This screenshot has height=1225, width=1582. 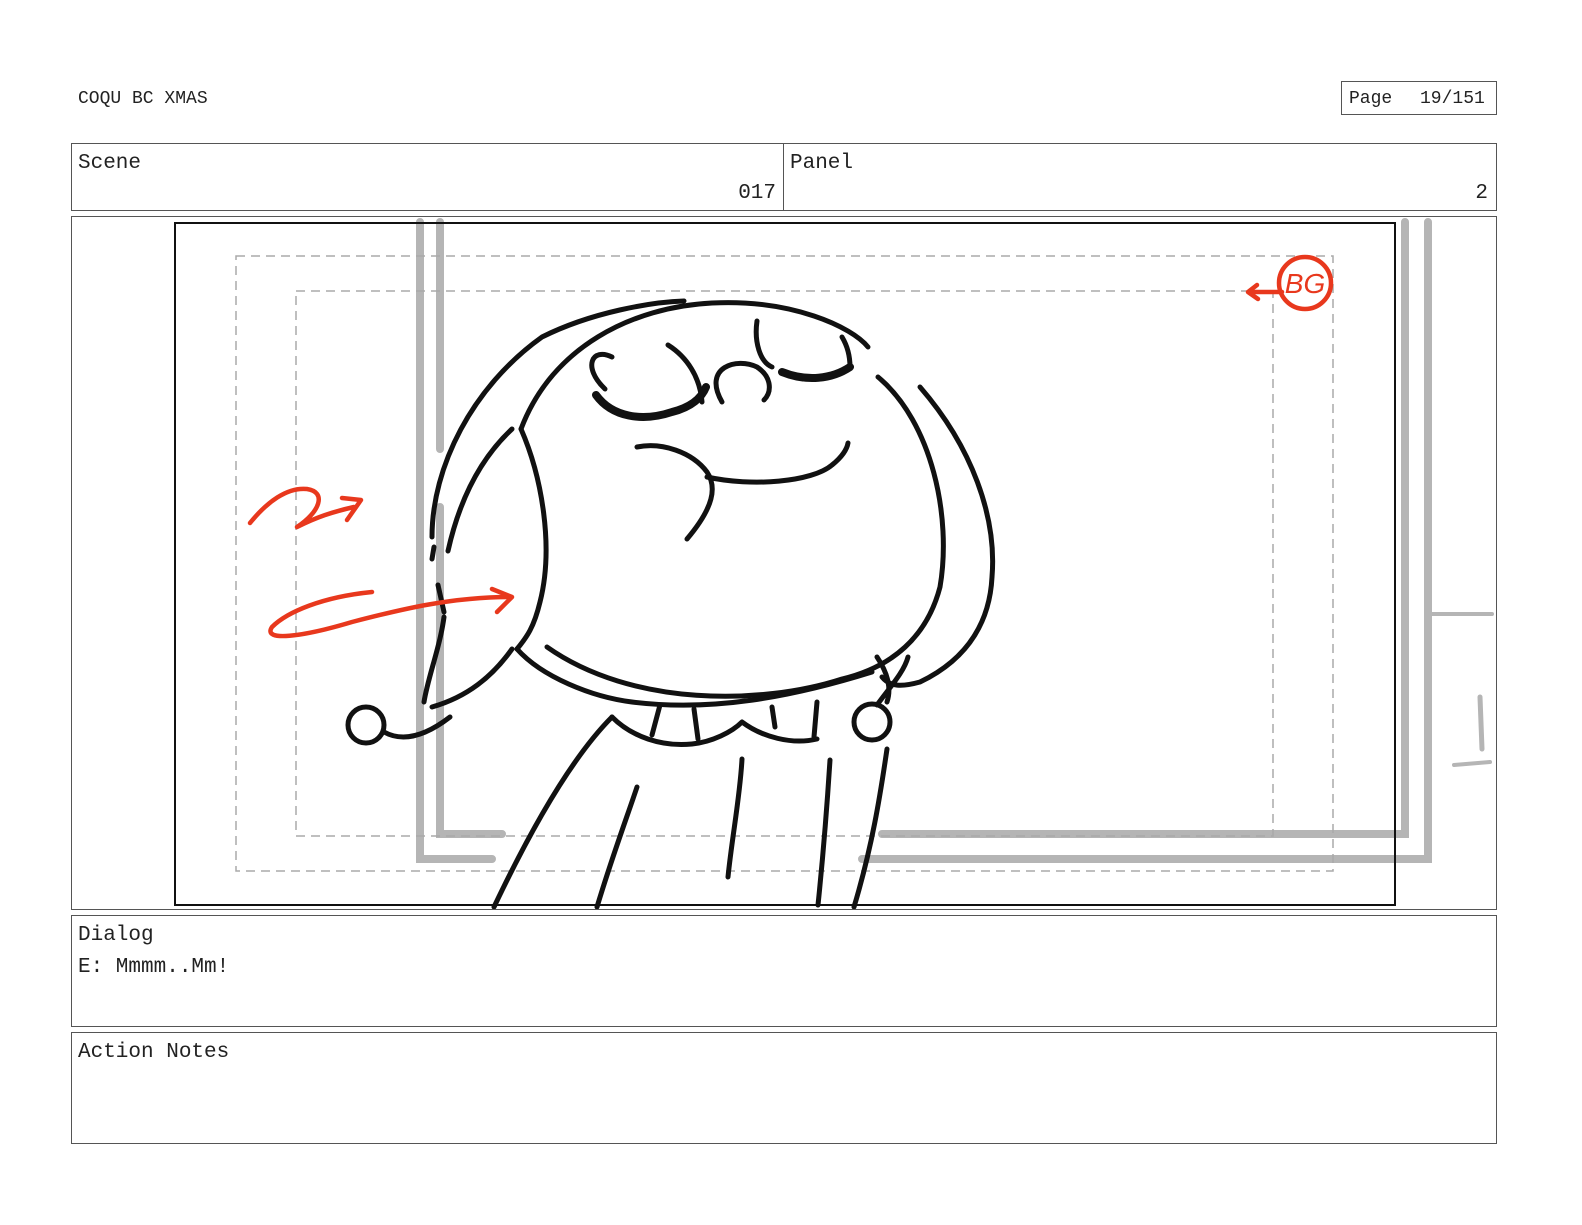 What do you see at coordinates (822, 163) in the screenshot?
I see `panel-label: Panel` at bounding box center [822, 163].